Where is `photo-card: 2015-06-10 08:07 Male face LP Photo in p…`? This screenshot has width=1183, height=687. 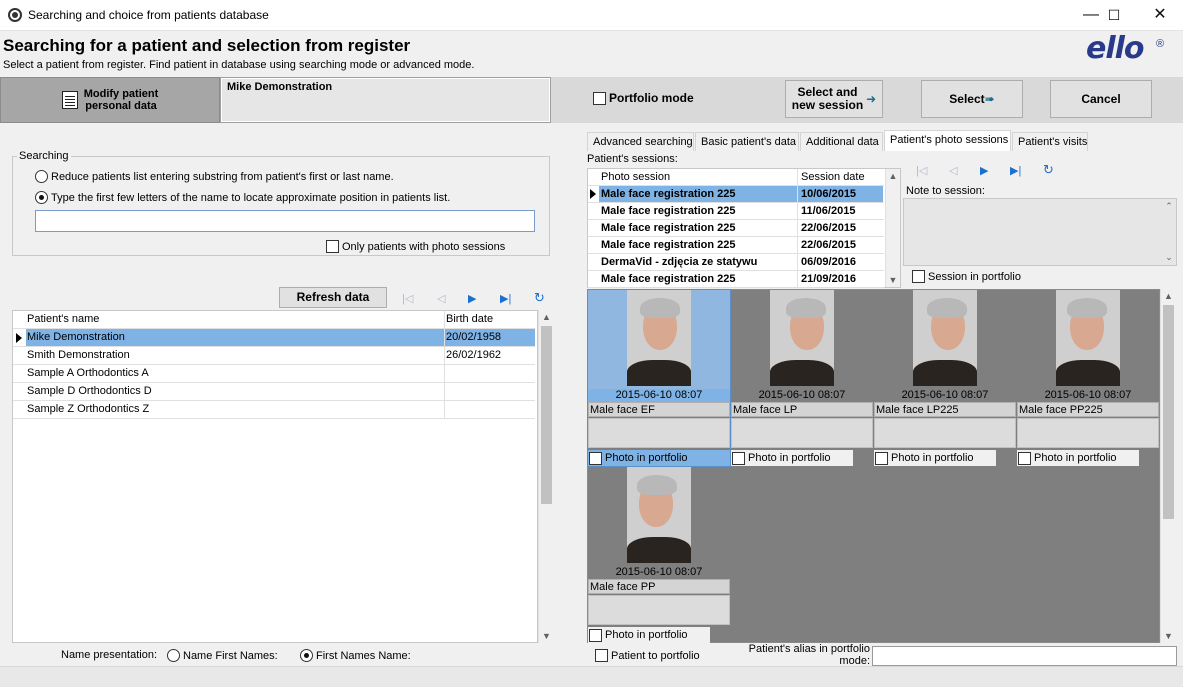 photo-card: 2015-06-10 08:07 Male face LP Photo in p… is located at coordinates (802, 378).